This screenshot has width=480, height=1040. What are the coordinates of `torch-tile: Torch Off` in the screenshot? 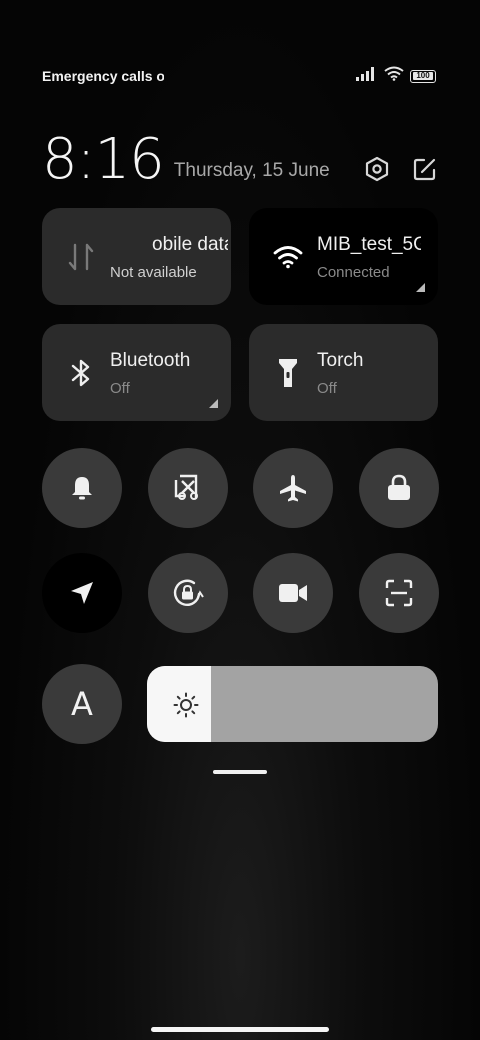 It's located at (343, 372).